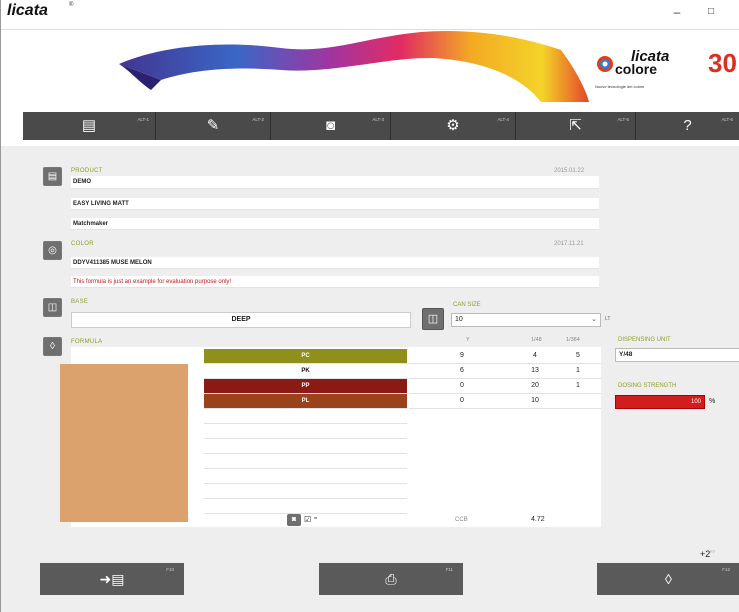 This screenshot has width=739, height=612. I want to click on dispensing-unit-label: DISPENSING UNIT, so click(644, 340).